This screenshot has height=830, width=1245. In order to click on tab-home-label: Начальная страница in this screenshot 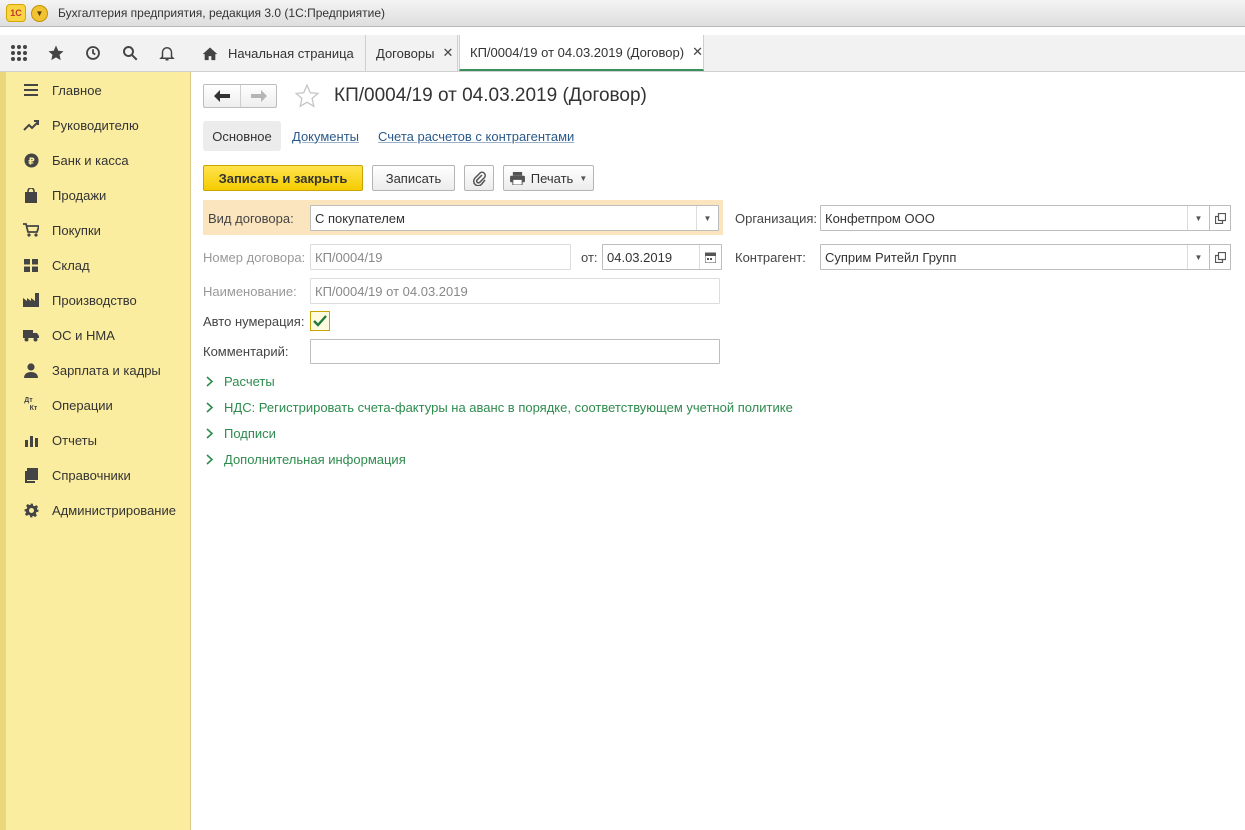, I will do `click(291, 53)`.